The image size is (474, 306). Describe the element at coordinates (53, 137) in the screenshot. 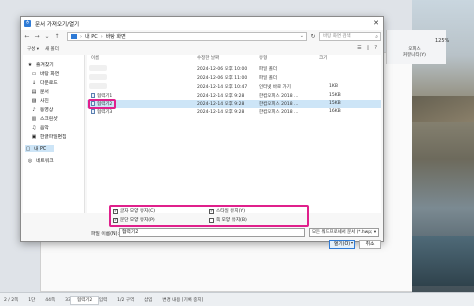

I see `sidebar-item-label: 한글파일편집` at that location.